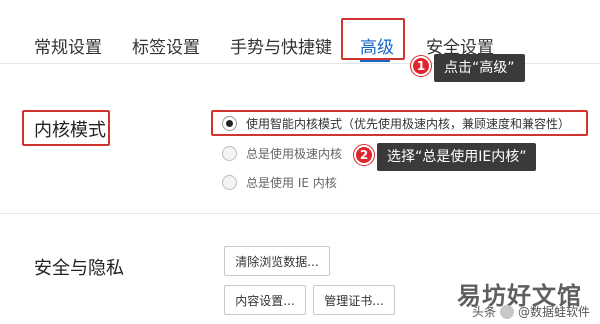 This screenshot has width=600, height=324. What do you see at coordinates (294, 154) in the screenshot?
I see `radio-fast-kernel-label: 总是使用极速内核` at bounding box center [294, 154].